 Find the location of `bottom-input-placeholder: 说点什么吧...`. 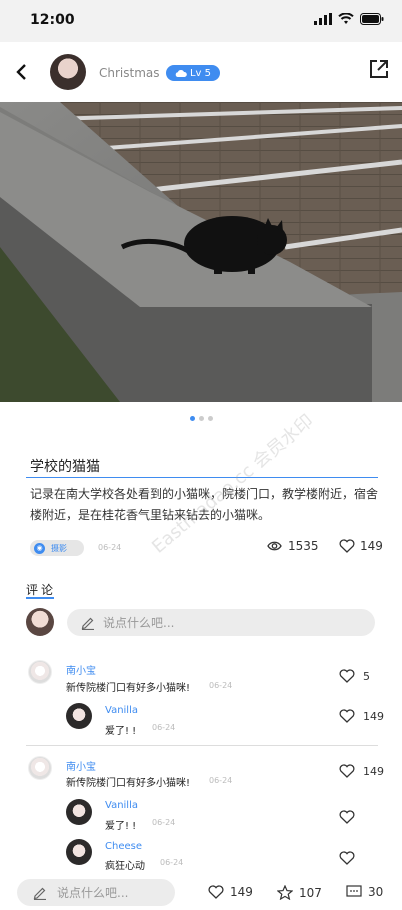

bottom-input-placeholder: 说点什么吧... is located at coordinates (93, 893).